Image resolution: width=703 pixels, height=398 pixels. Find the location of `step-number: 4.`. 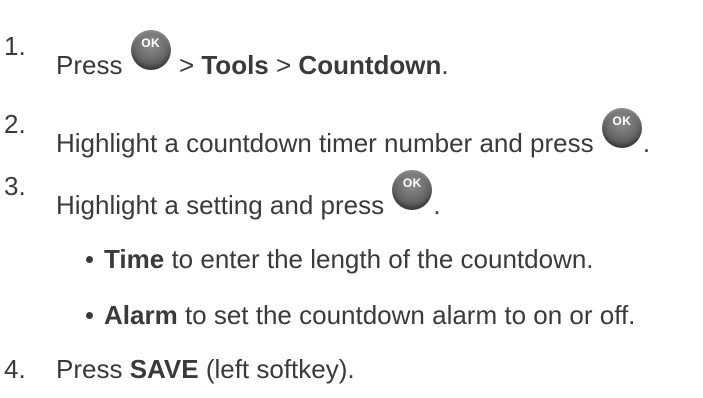

step-number: 4. is located at coordinates (15, 369).